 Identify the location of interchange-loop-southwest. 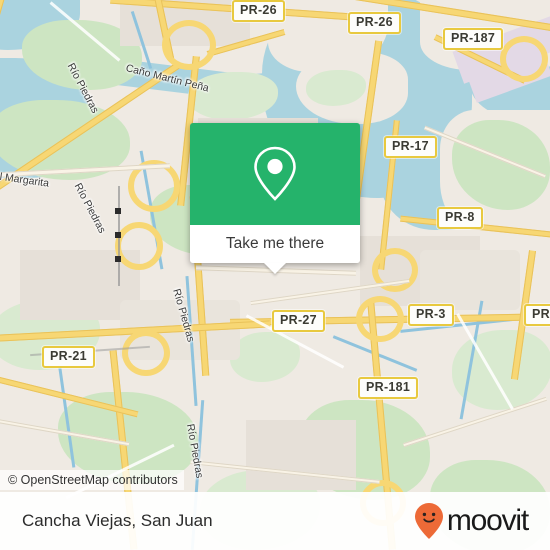
(146, 353).